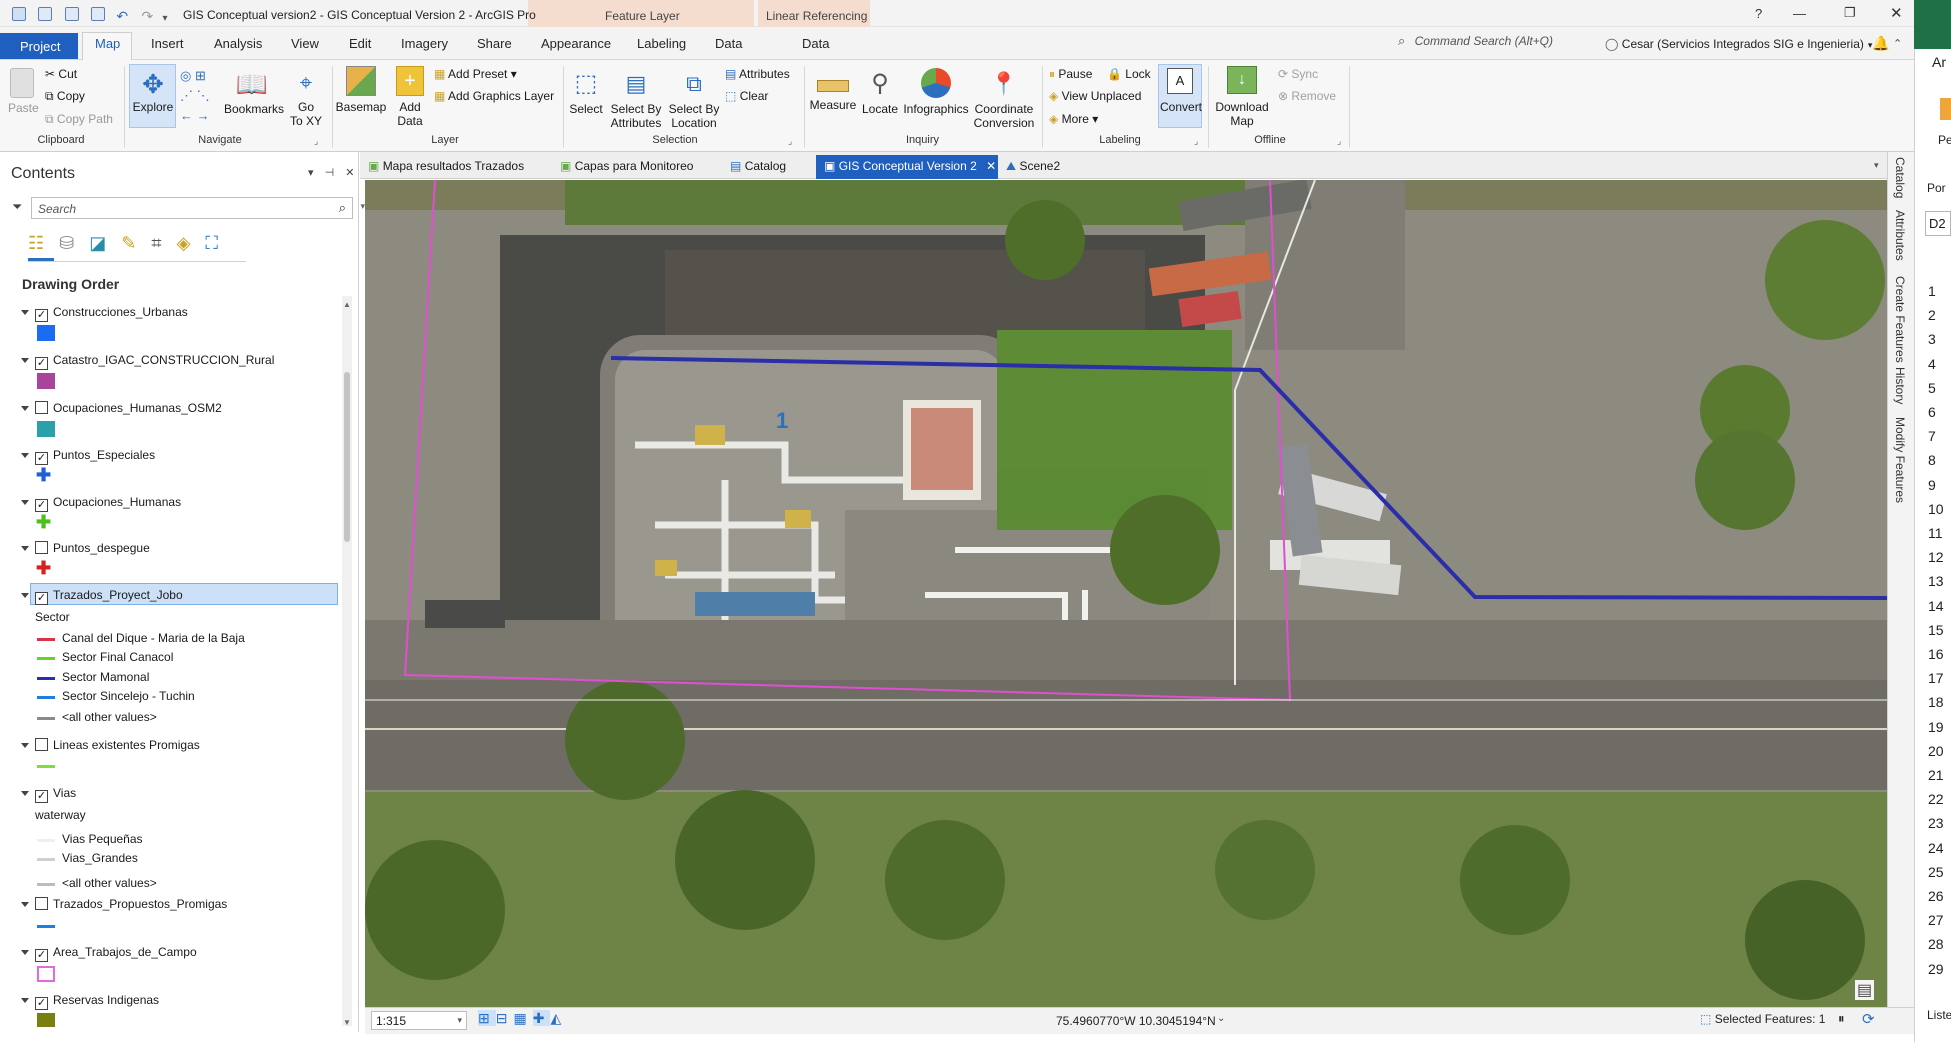 Image resolution: width=1951 pixels, height=1042 pixels. I want to click on coordinate-format-dropdown-icon: ⌄, so click(1221, 1018).